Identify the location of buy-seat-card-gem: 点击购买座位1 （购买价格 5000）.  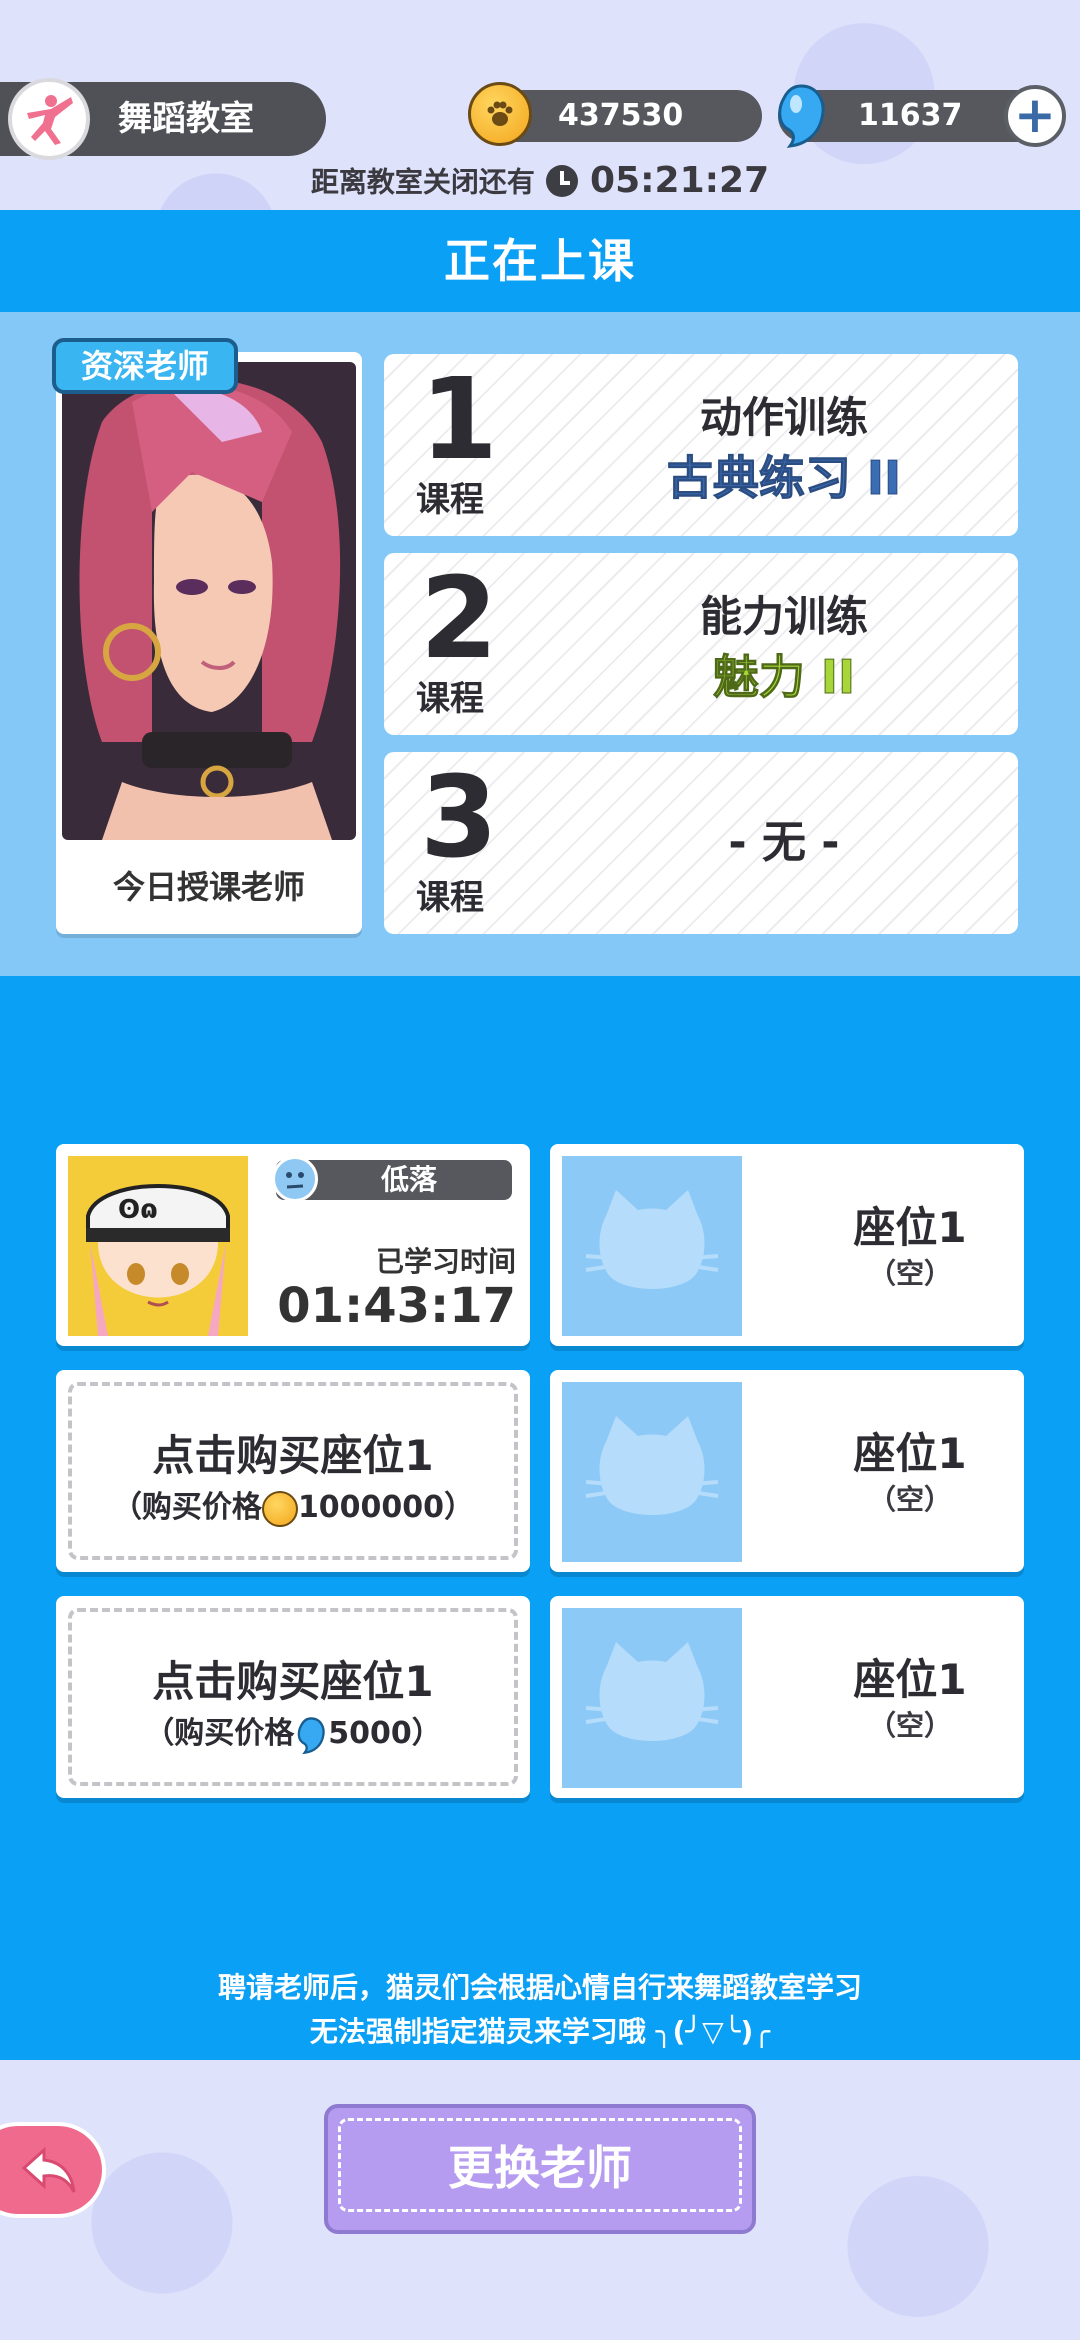
(293, 1697).